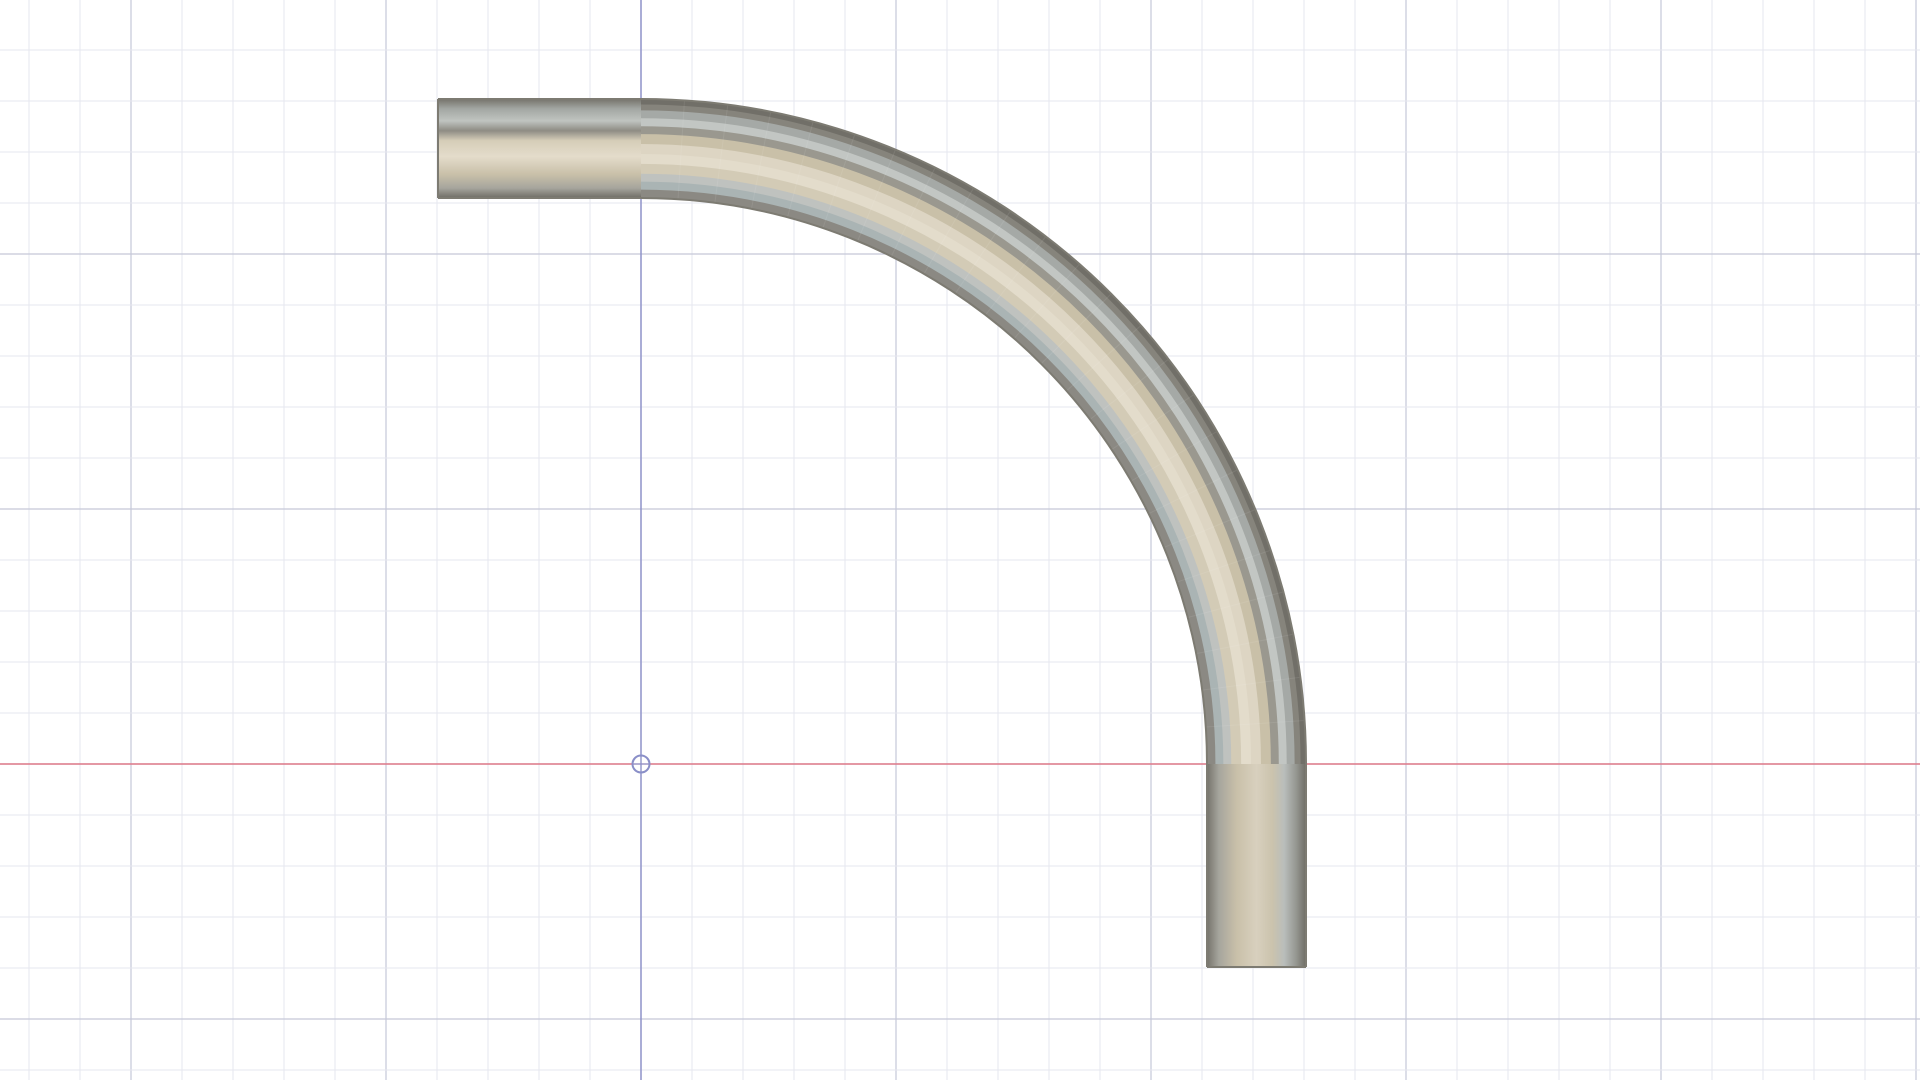 This screenshot has height=1080, width=1920. What do you see at coordinates (1256, 865) in the screenshot?
I see `tube-straight-side` at bounding box center [1256, 865].